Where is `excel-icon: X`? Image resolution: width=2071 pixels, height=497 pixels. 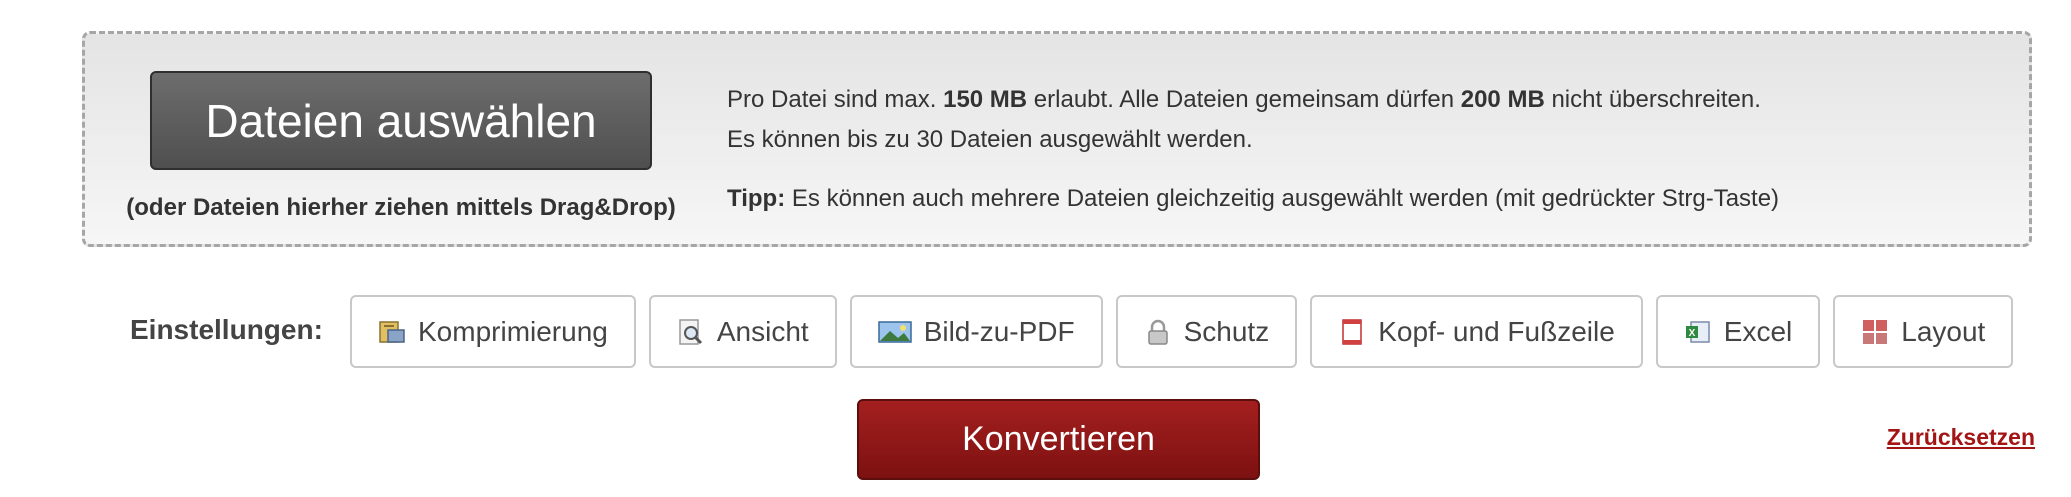 excel-icon: X is located at coordinates (1698, 332).